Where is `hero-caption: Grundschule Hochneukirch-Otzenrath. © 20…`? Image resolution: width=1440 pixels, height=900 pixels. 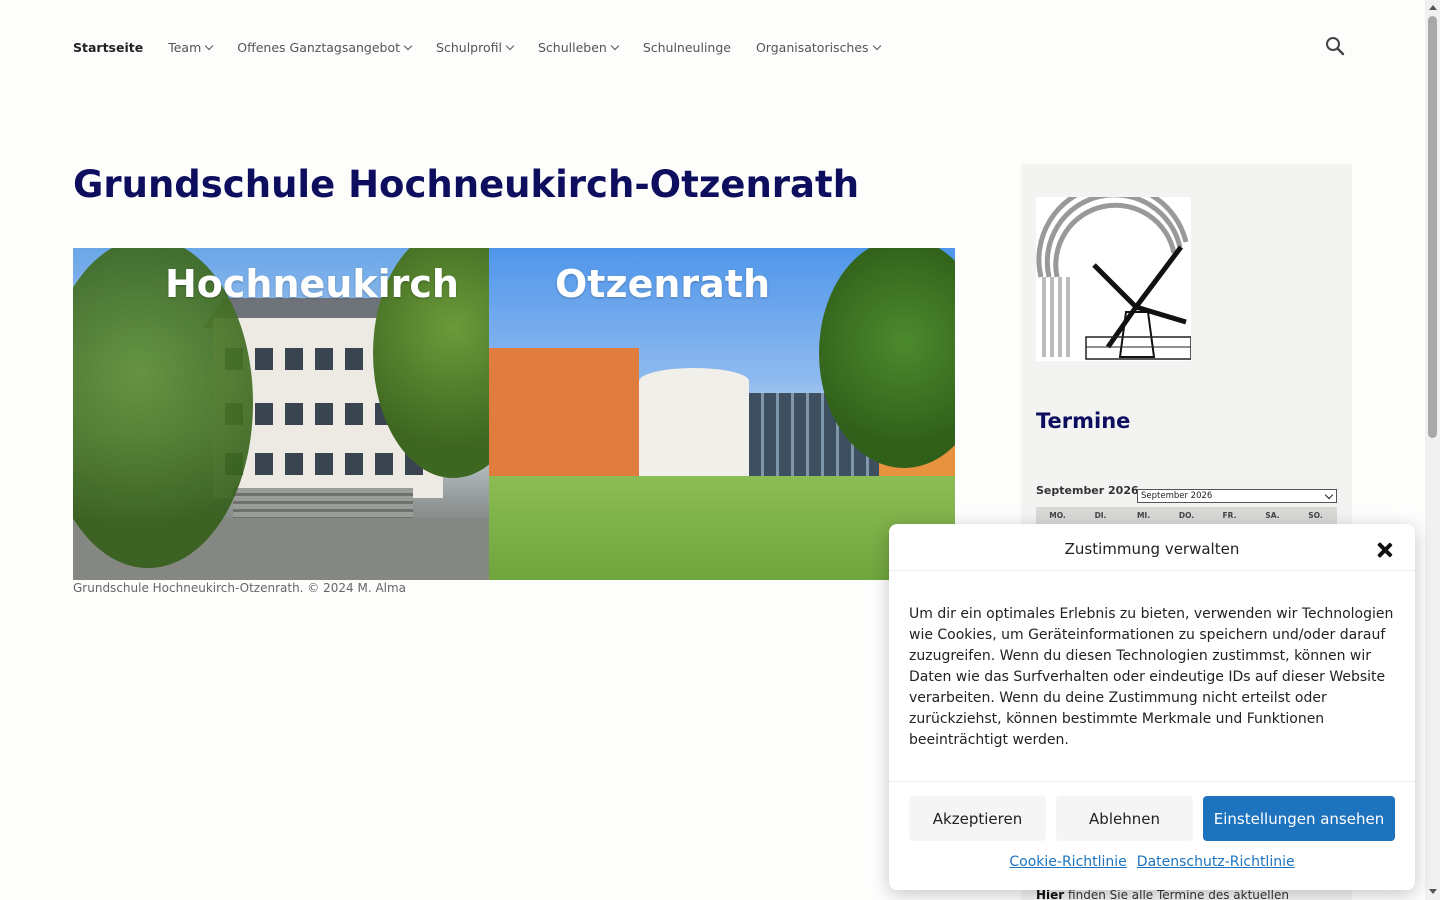
hero-caption: Grundschule Hochneukirch-Otzenrath. © 20… is located at coordinates (240, 588).